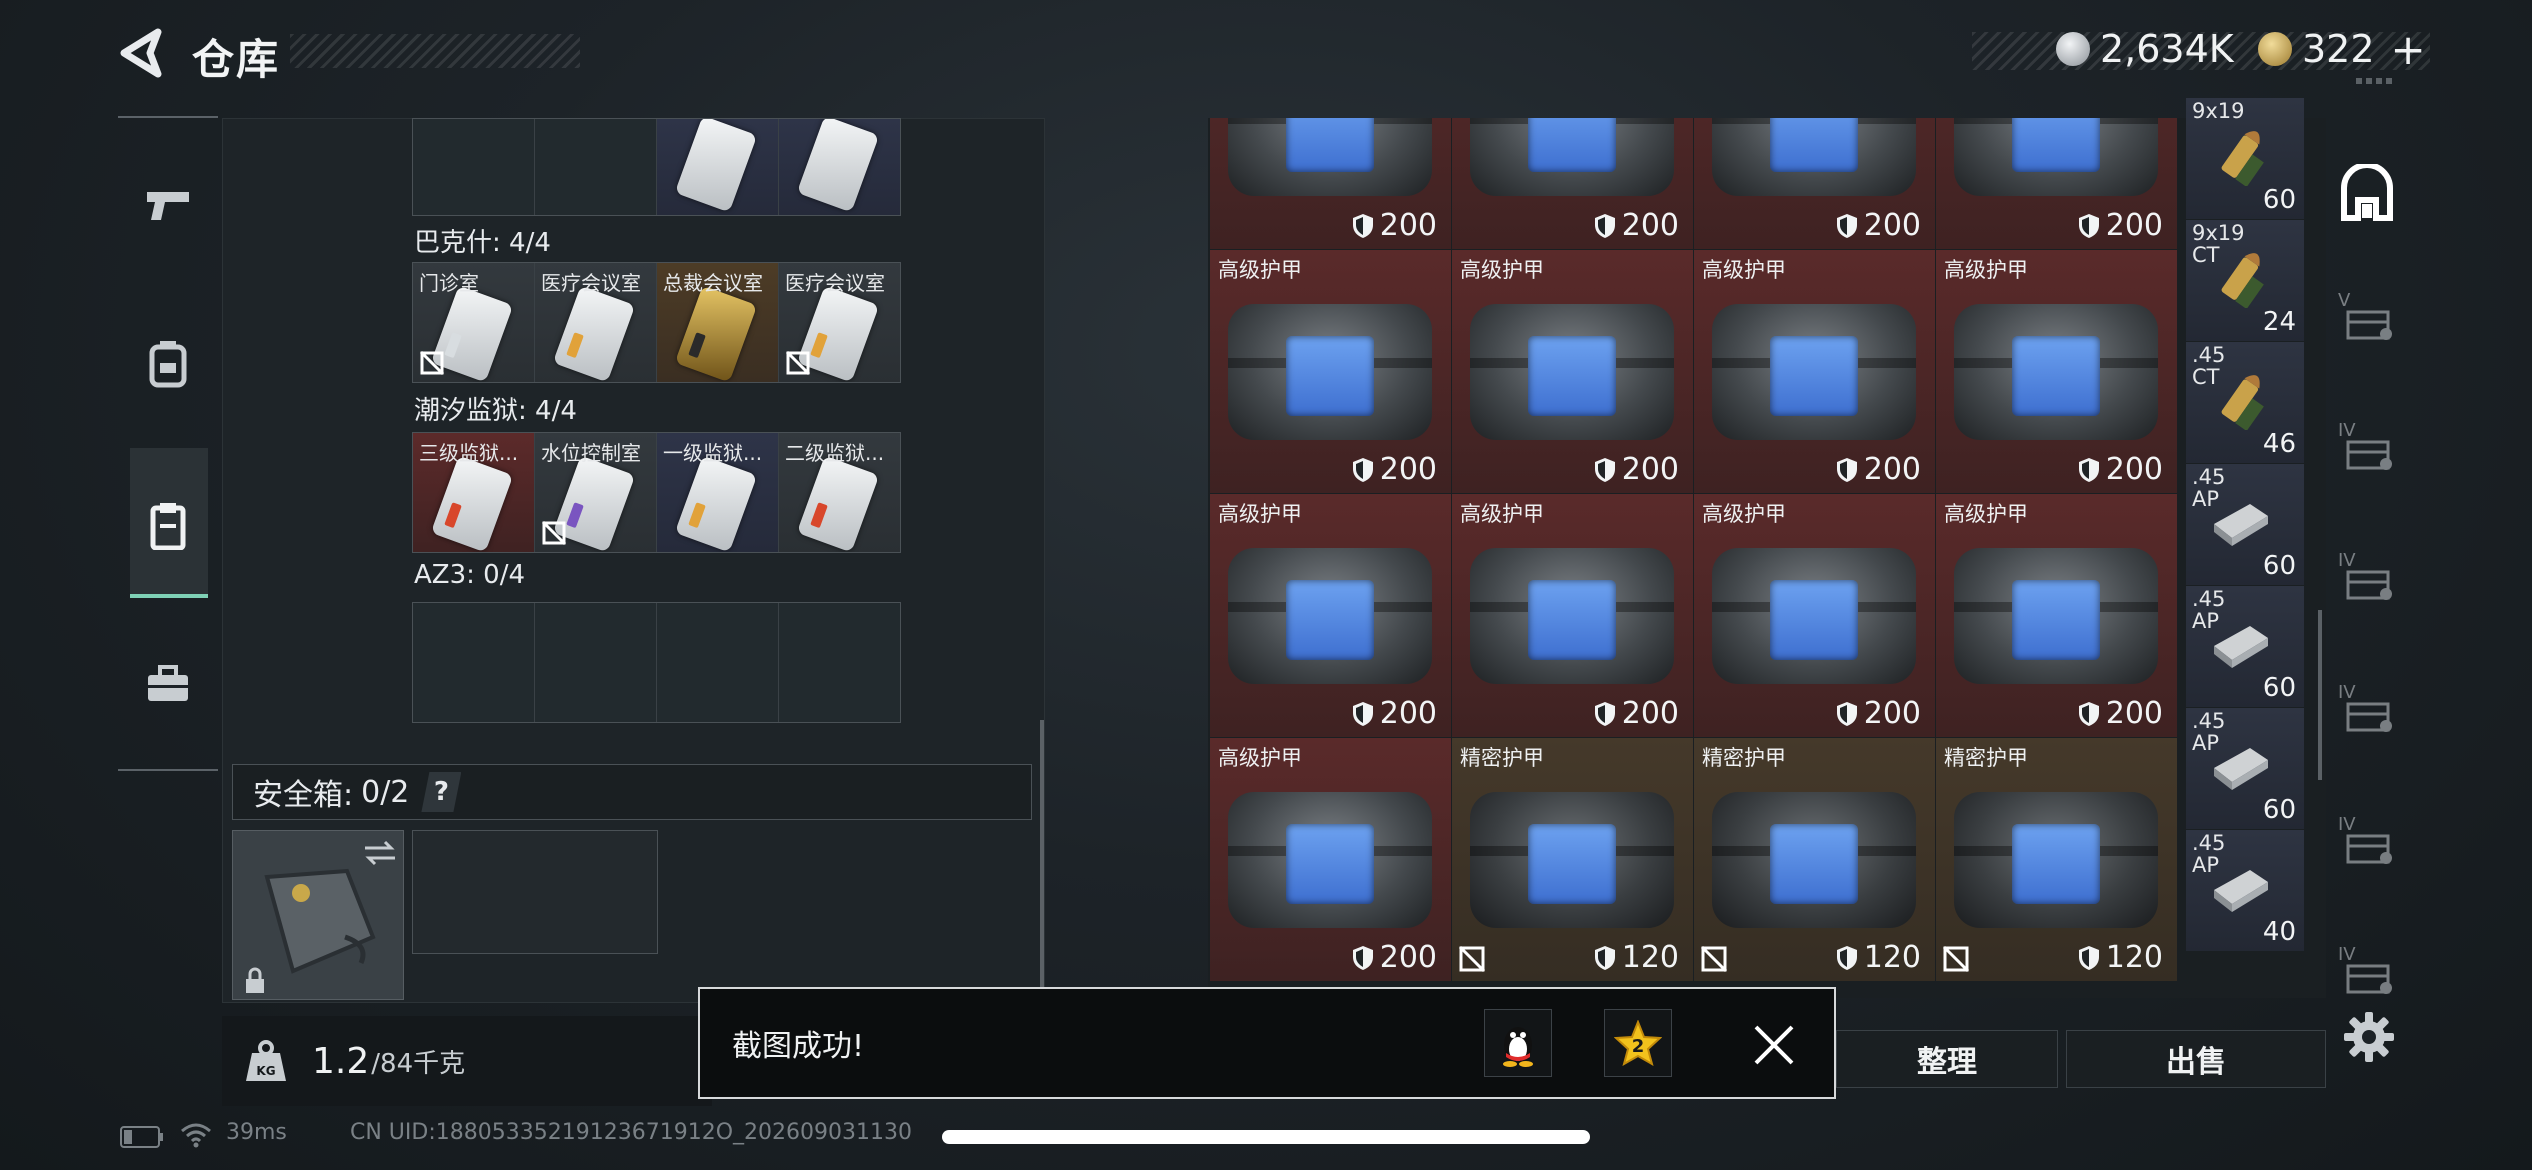 Image resolution: width=2532 pixels, height=1170 pixels. Describe the element at coordinates (1638, 1043) in the screenshot. I see `share-qzone-button: 2` at that location.